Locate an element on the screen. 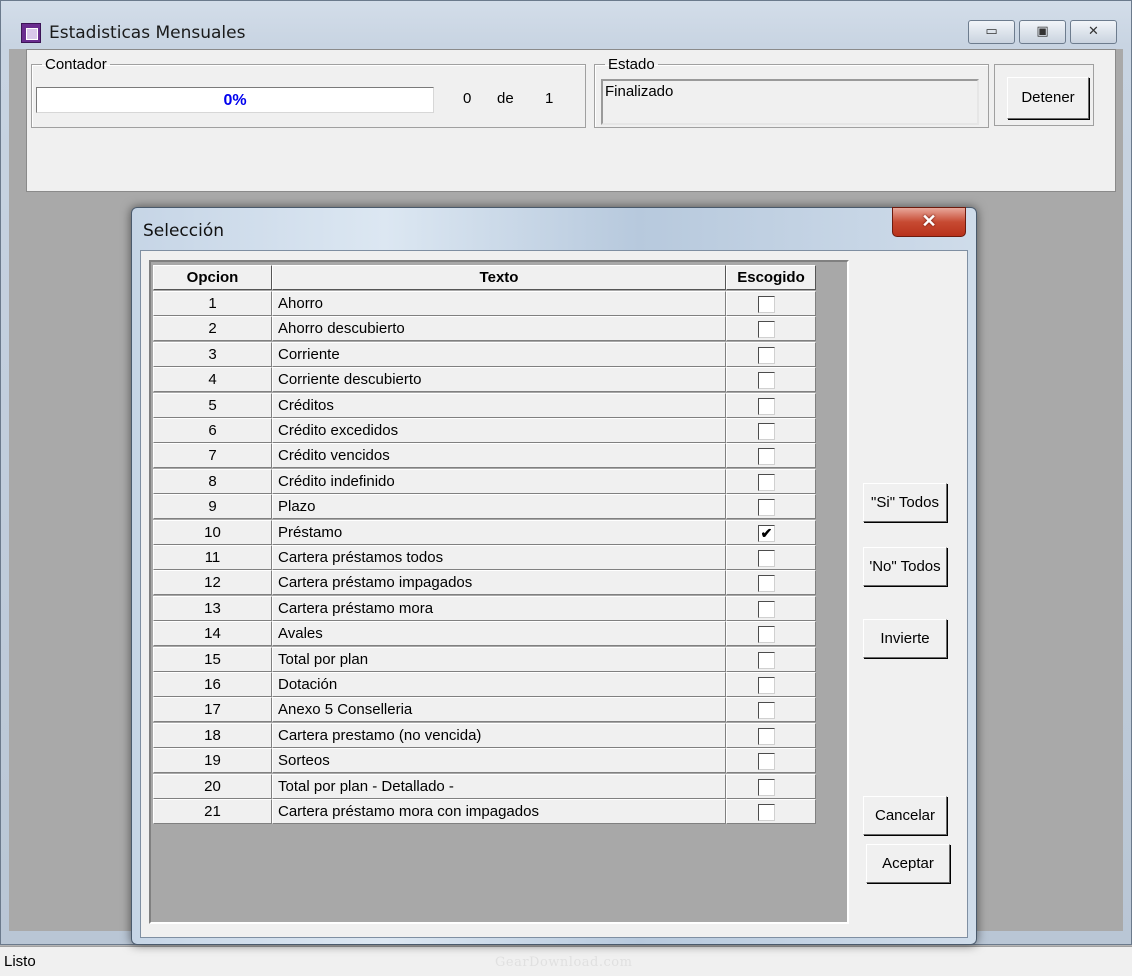  table-row: 9 Plazo is located at coordinates (484, 507).